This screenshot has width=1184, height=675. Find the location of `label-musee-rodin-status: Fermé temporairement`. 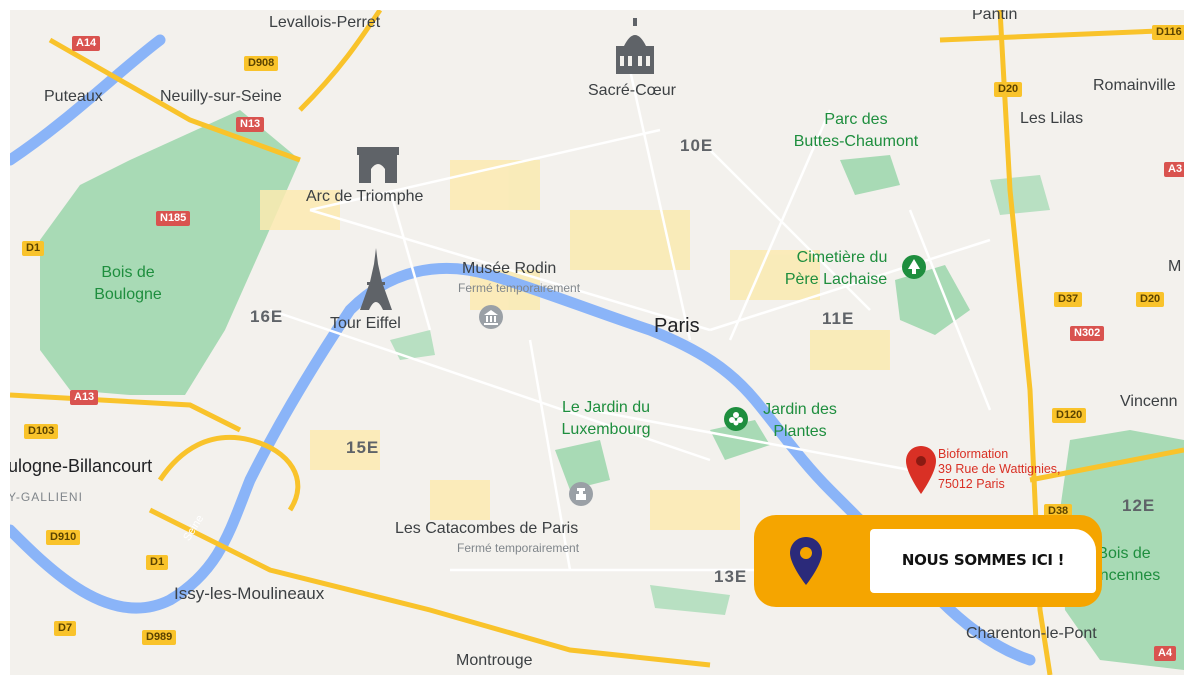

label-musee-rodin-status: Fermé temporairement is located at coordinates (519, 288).